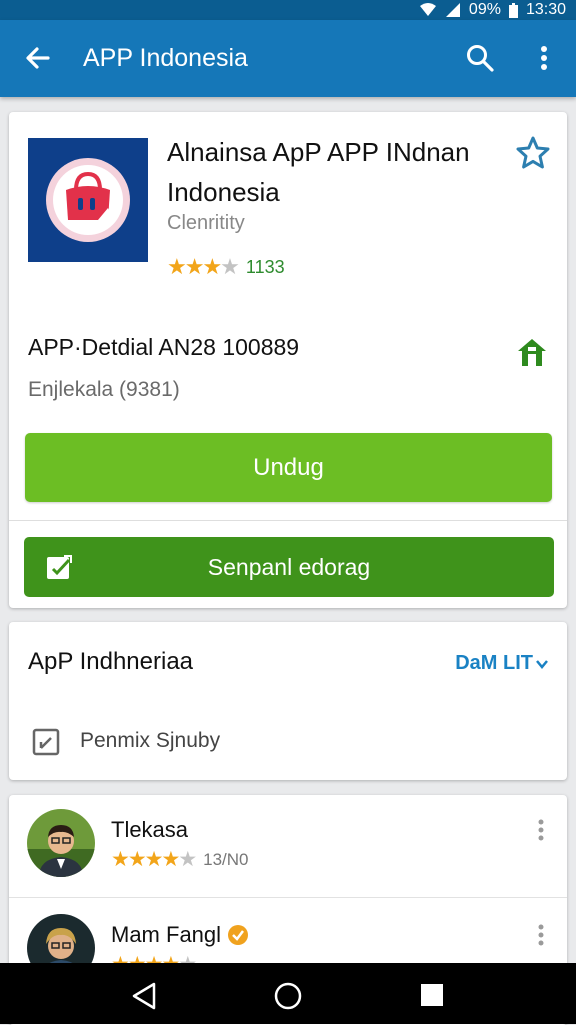  Describe the element at coordinates (484, 9) in the screenshot. I see `battery-percent: 09%` at that location.